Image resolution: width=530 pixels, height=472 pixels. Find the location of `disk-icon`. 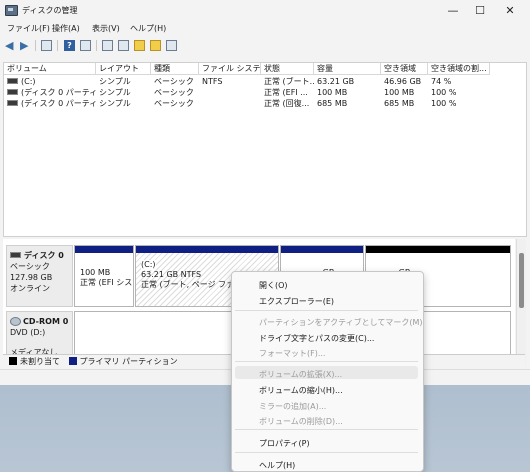

disk-icon is located at coordinates (15, 254).